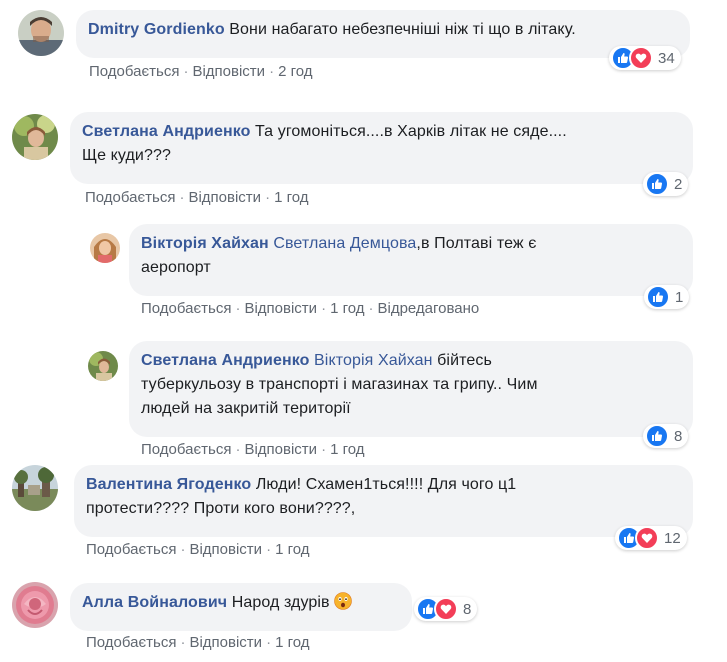 The width and height of the screenshot is (727, 662). What do you see at coordinates (176, 267) in the screenshot?
I see `comment-text-line2: аеропорт` at bounding box center [176, 267].